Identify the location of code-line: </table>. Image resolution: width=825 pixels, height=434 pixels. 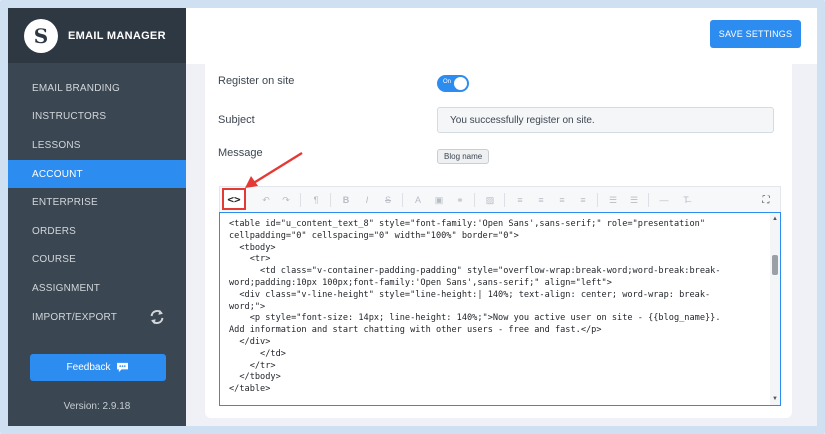
(250, 389).